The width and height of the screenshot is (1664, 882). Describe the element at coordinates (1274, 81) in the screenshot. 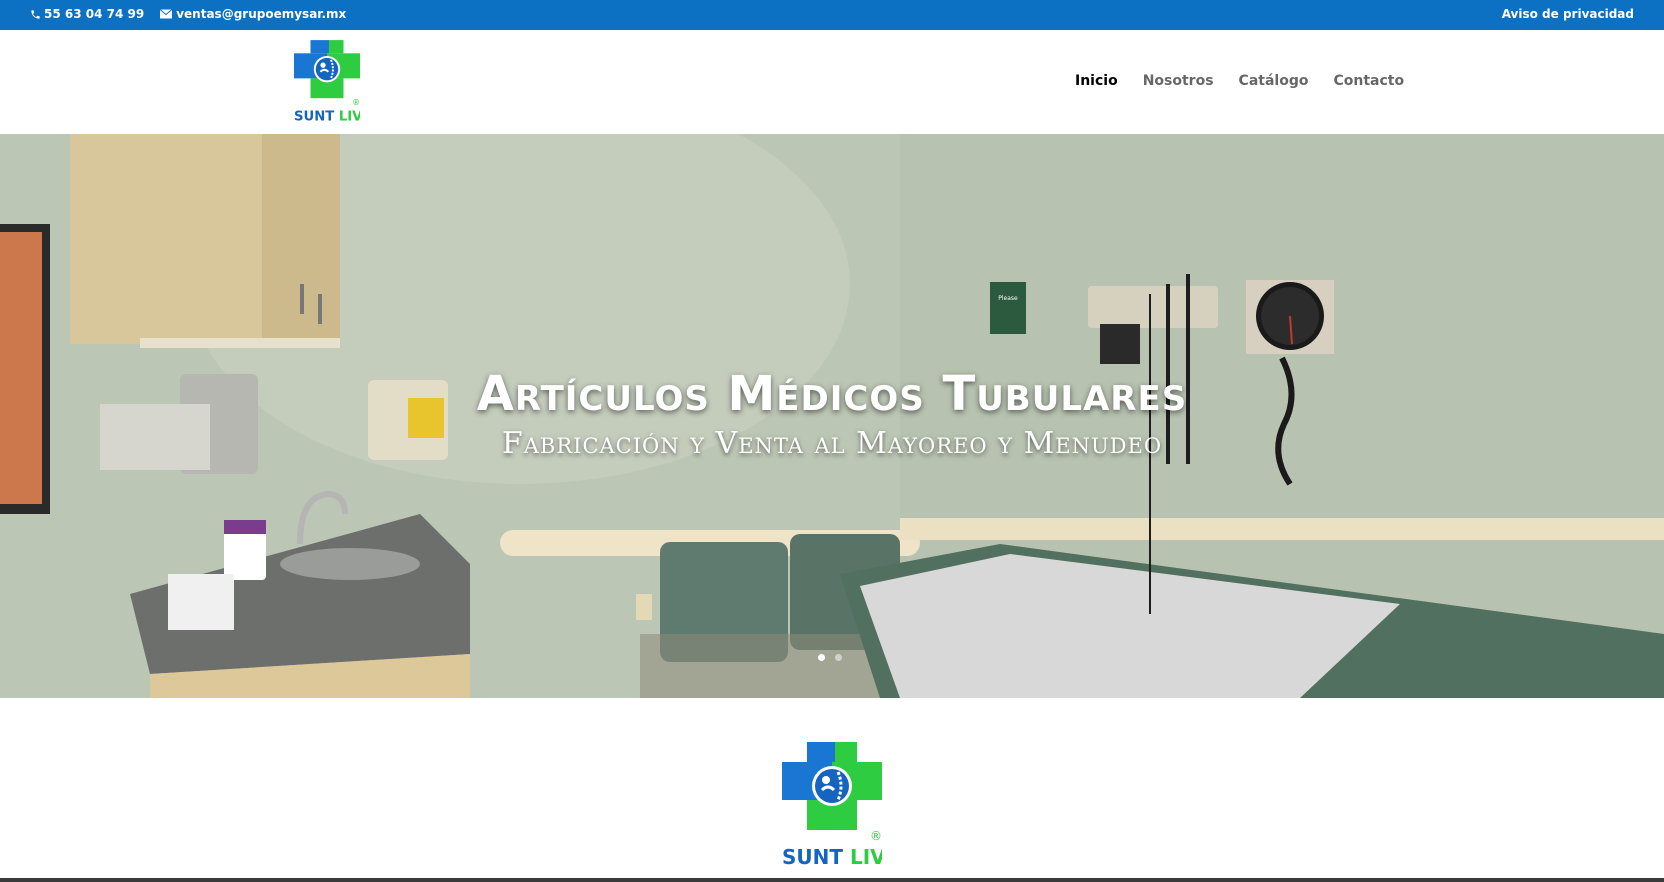

I see `nav-item-catalogo: Catálogo` at that location.